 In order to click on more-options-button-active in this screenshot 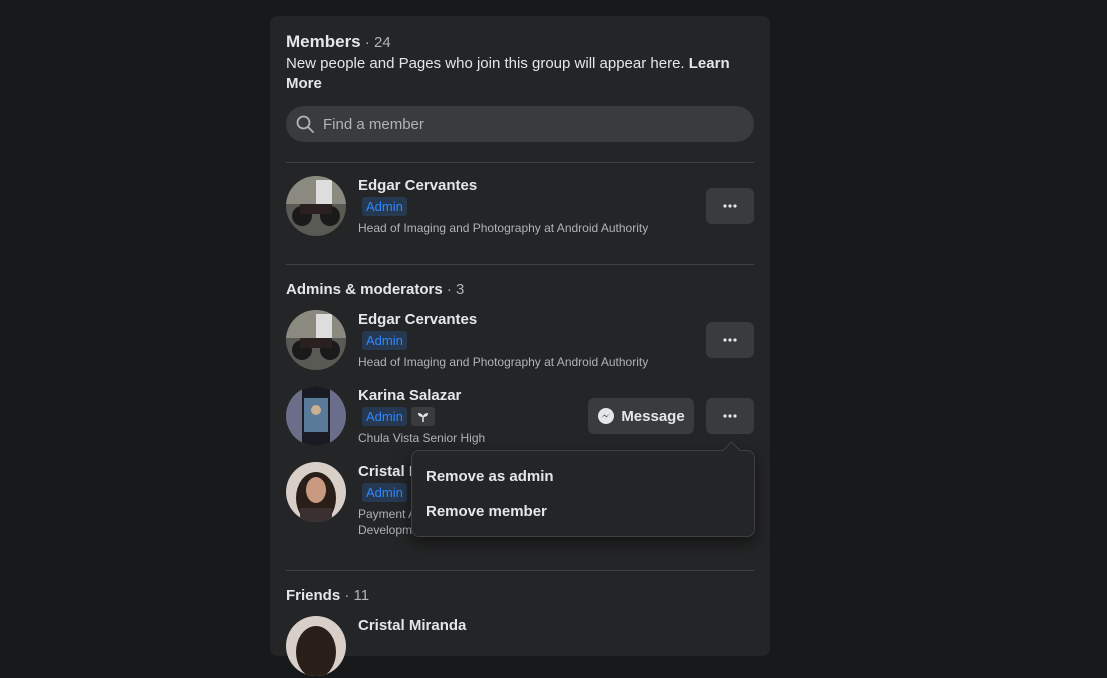, I will do `click(730, 416)`.